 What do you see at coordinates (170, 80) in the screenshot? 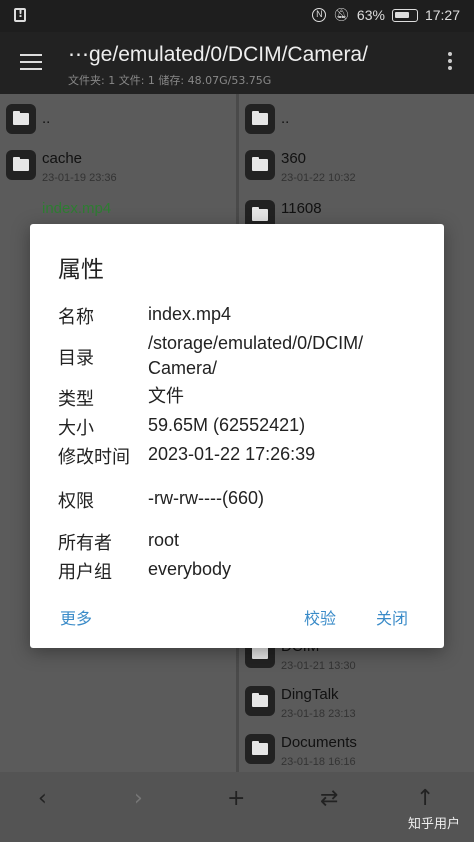
I see `storage-info: 文件夹: 1 文件: 1 储存: 48.07G/53.75G` at bounding box center [170, 80].